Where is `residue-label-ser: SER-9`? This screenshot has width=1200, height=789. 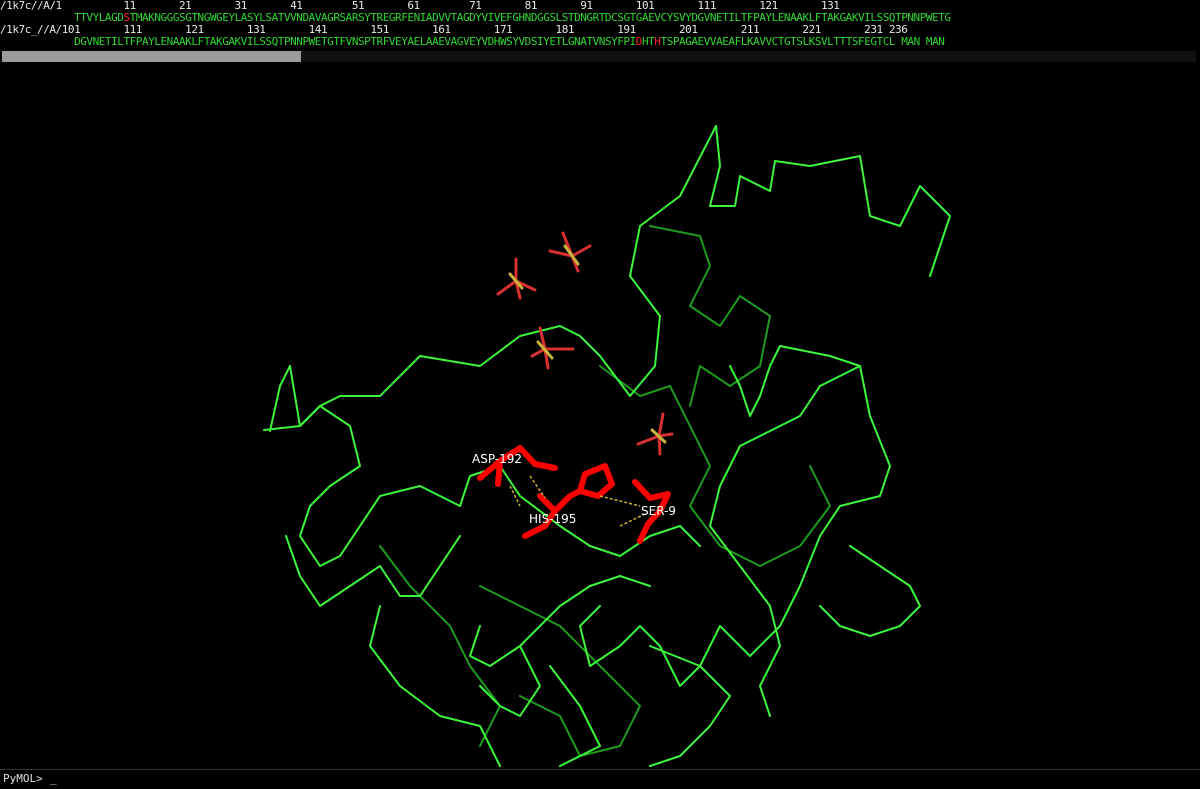
residue-label-ser: SER-9 is located at coordinates (659, 511).